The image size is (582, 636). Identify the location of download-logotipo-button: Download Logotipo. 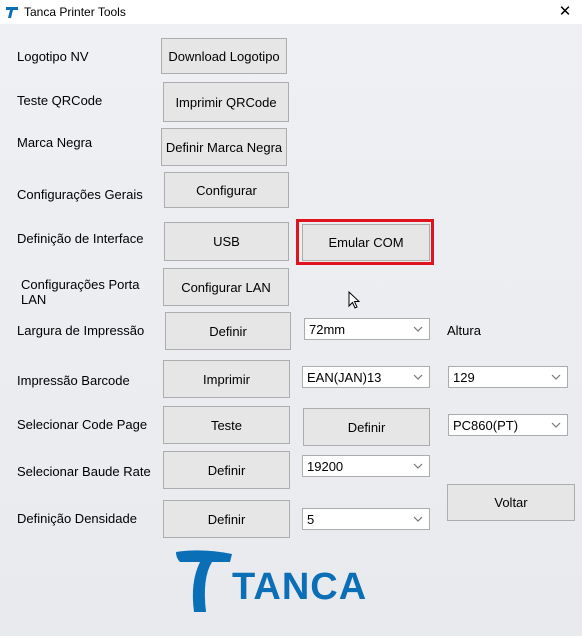
(224, 56).